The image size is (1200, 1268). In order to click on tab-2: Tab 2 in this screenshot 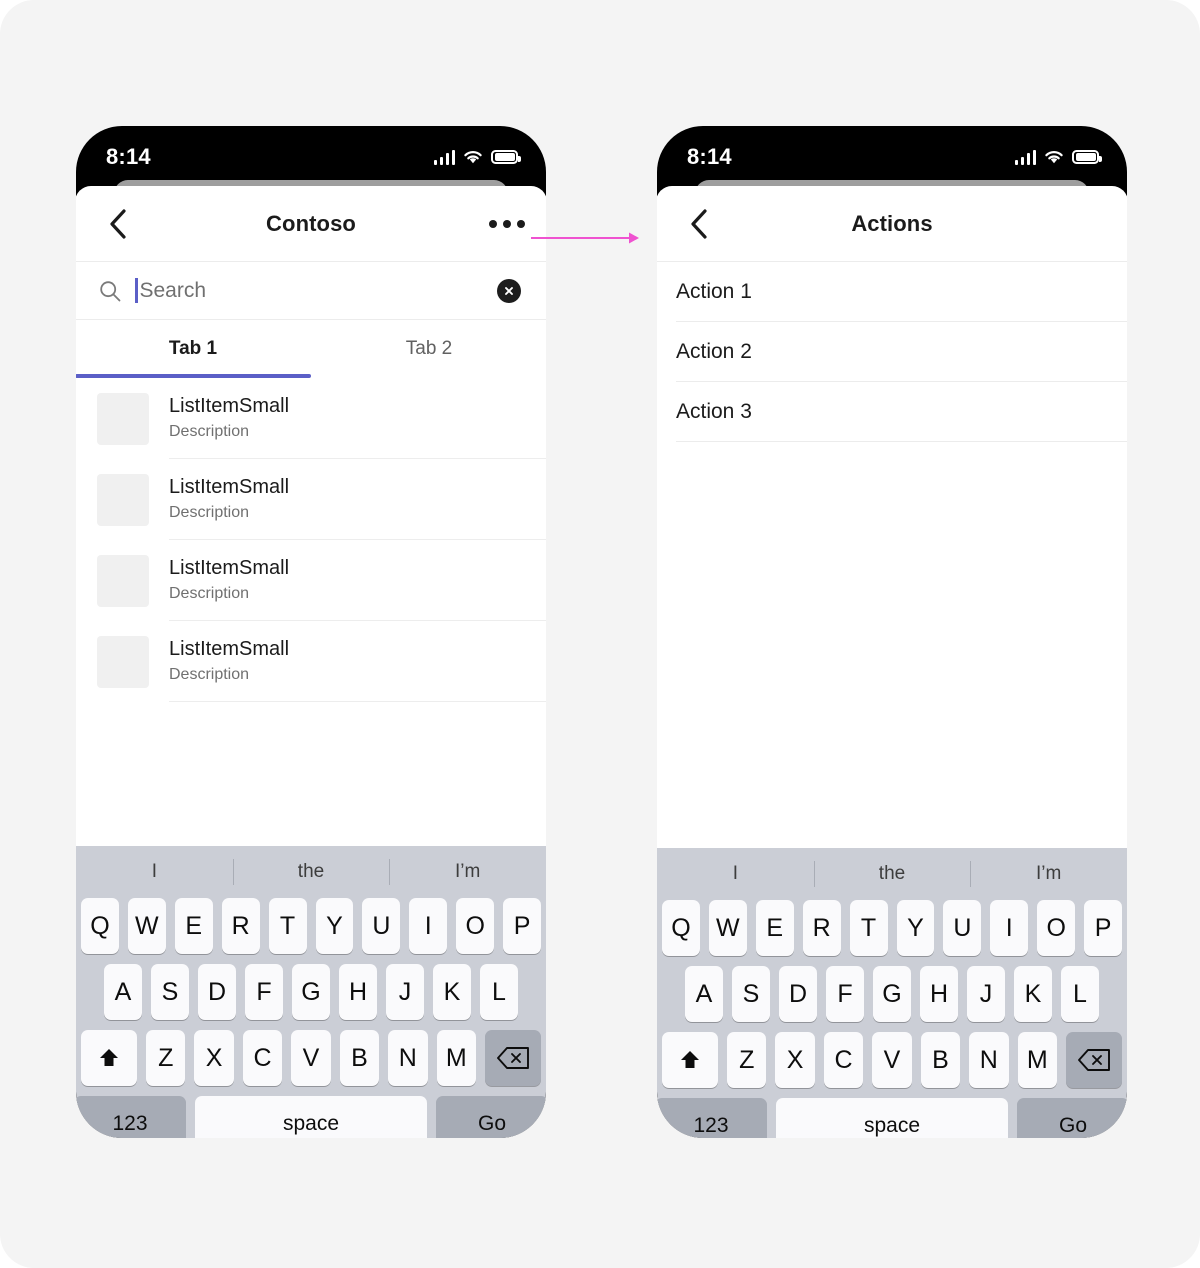, I will do `click(428, 349)`.